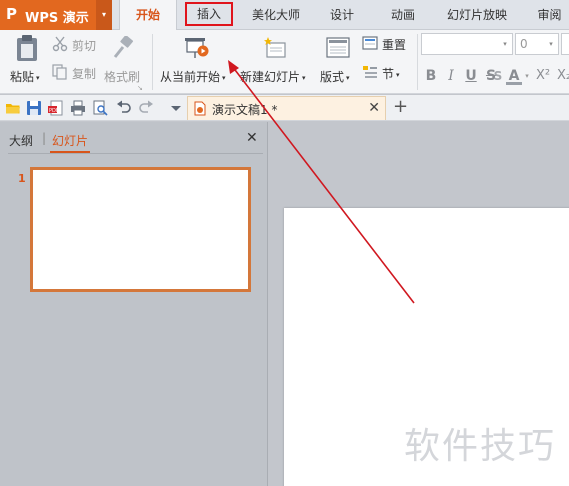 The width and height of the screenshot is (569, 486). Describe the element at coordinates (124, 108) in the screenshot. I see `undo-icon` at that location.